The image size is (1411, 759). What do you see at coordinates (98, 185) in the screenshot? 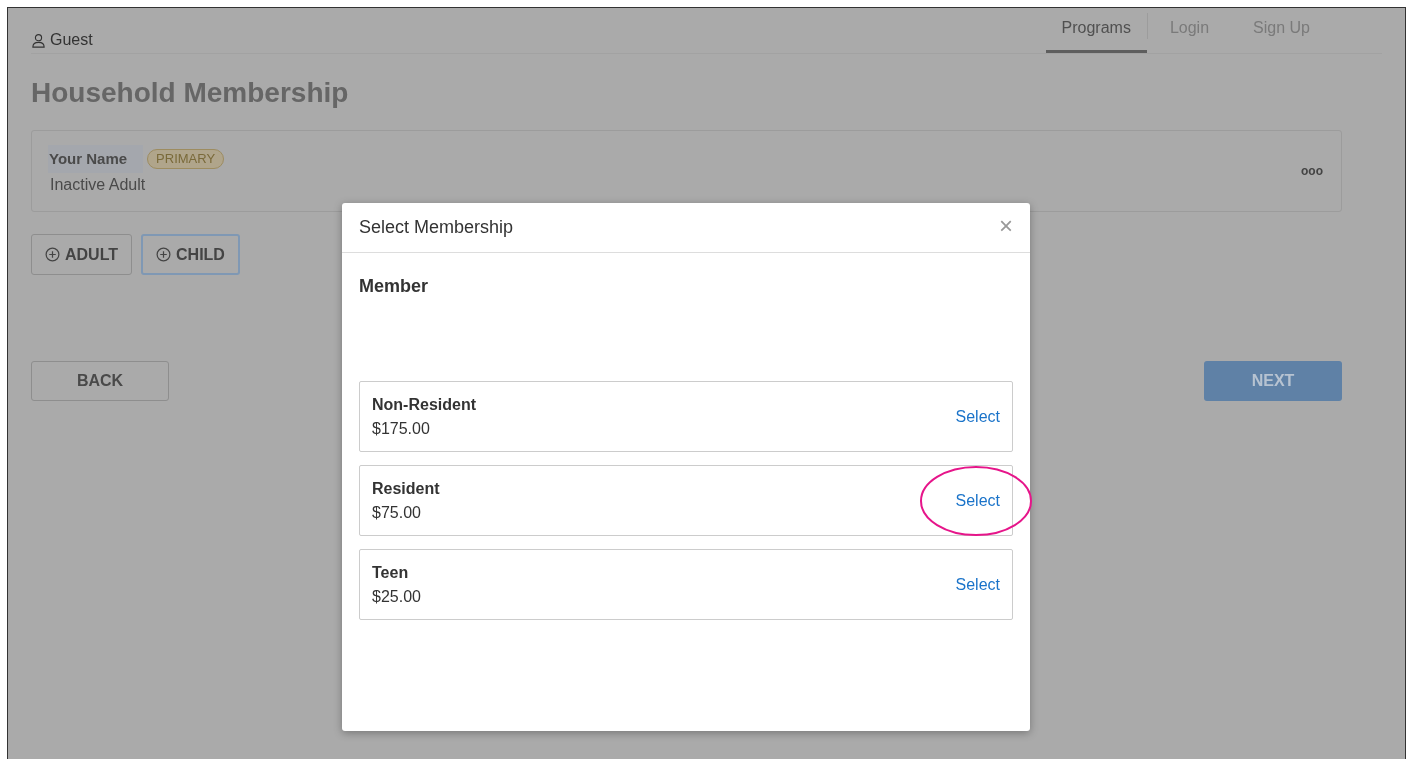
I see `member-status: Inactive Adult` at bounding box center [98, 185].